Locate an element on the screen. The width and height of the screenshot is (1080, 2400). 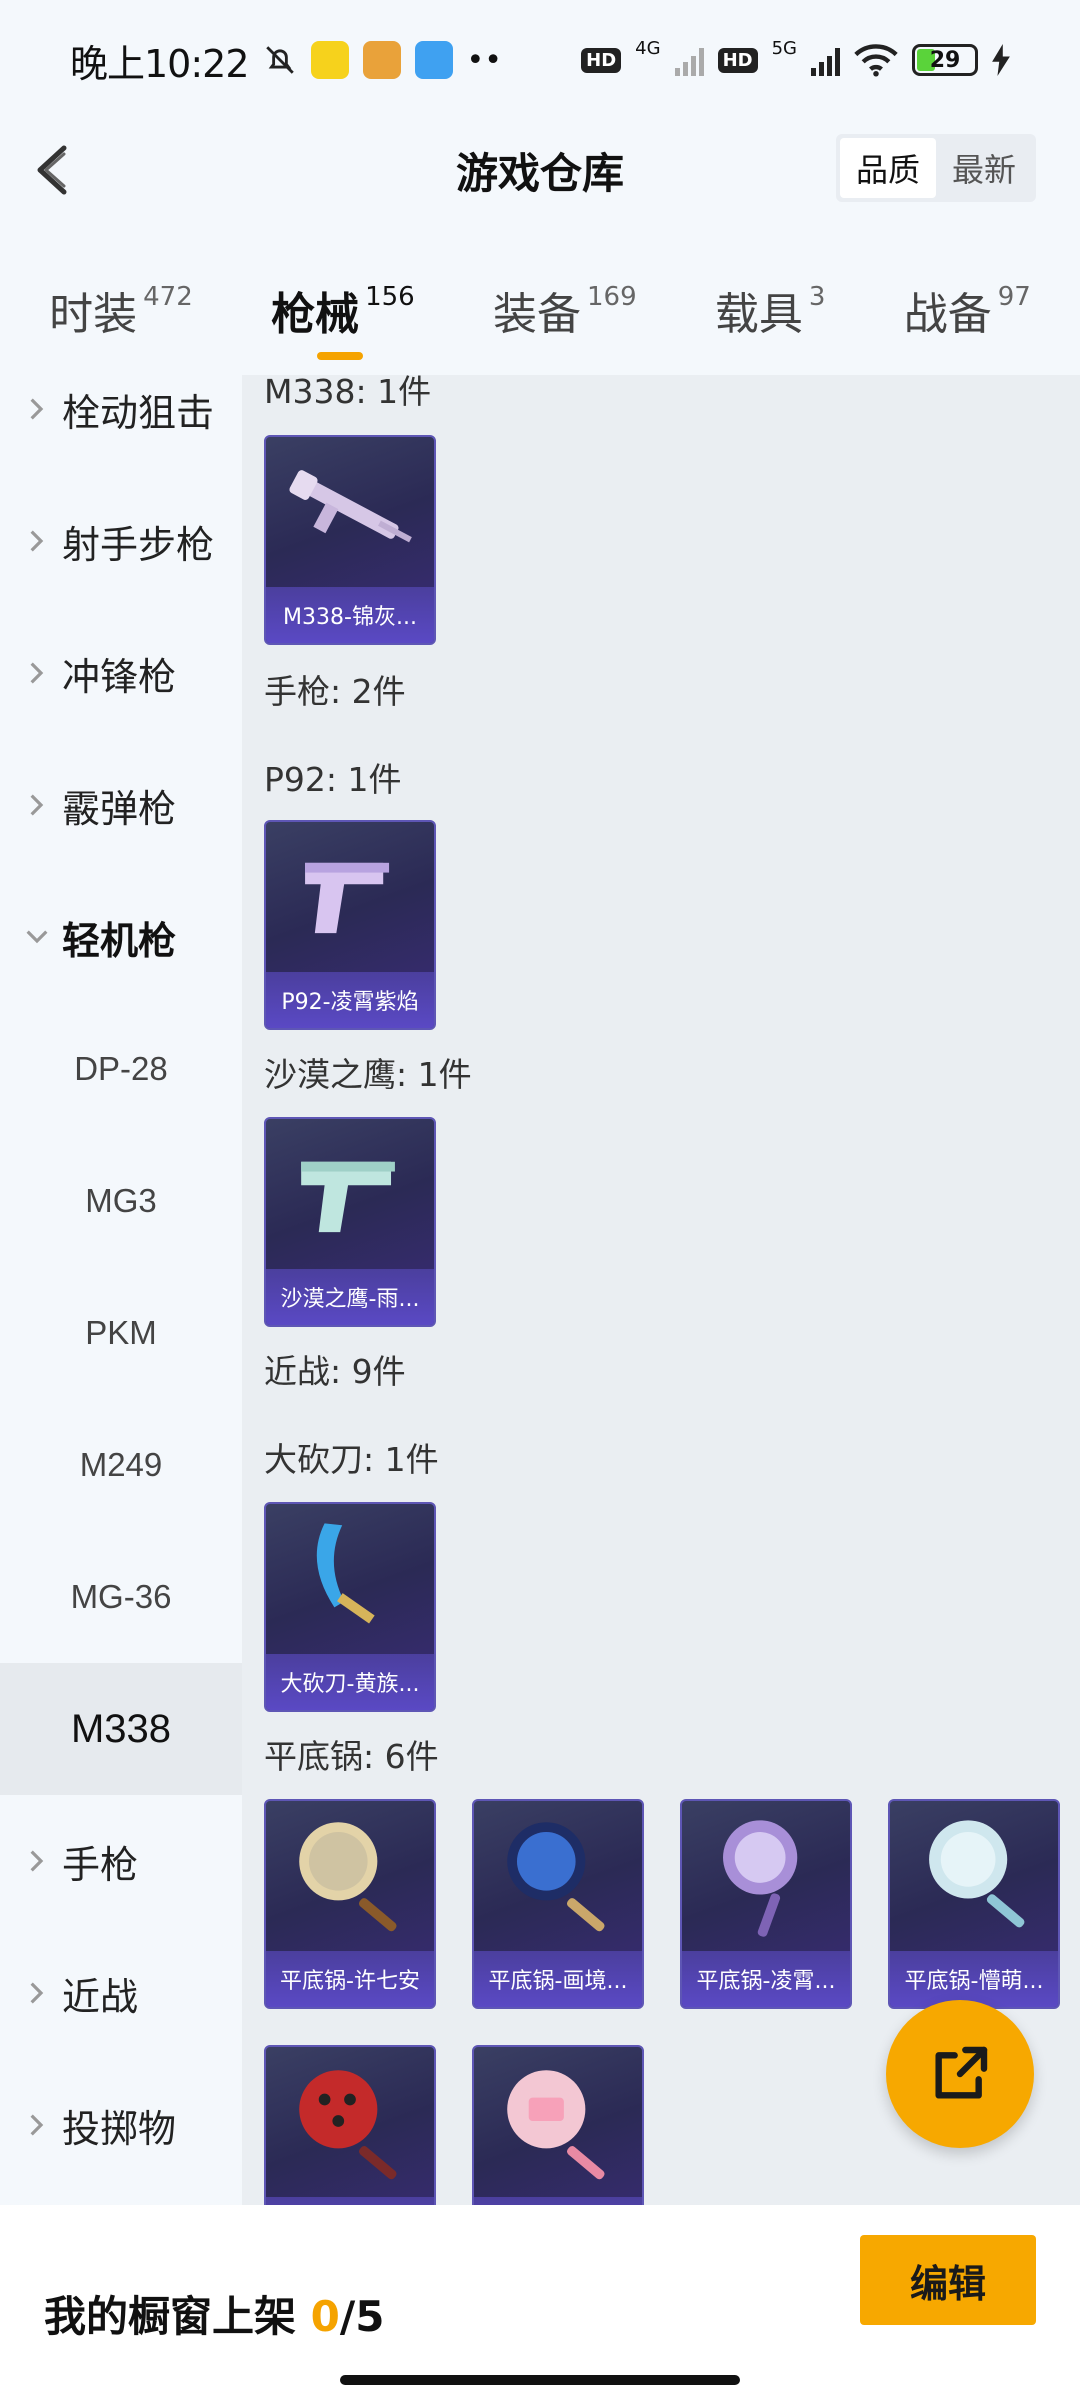
sidebar-item-label: DP-28 is located at coordinates (121, 1068).